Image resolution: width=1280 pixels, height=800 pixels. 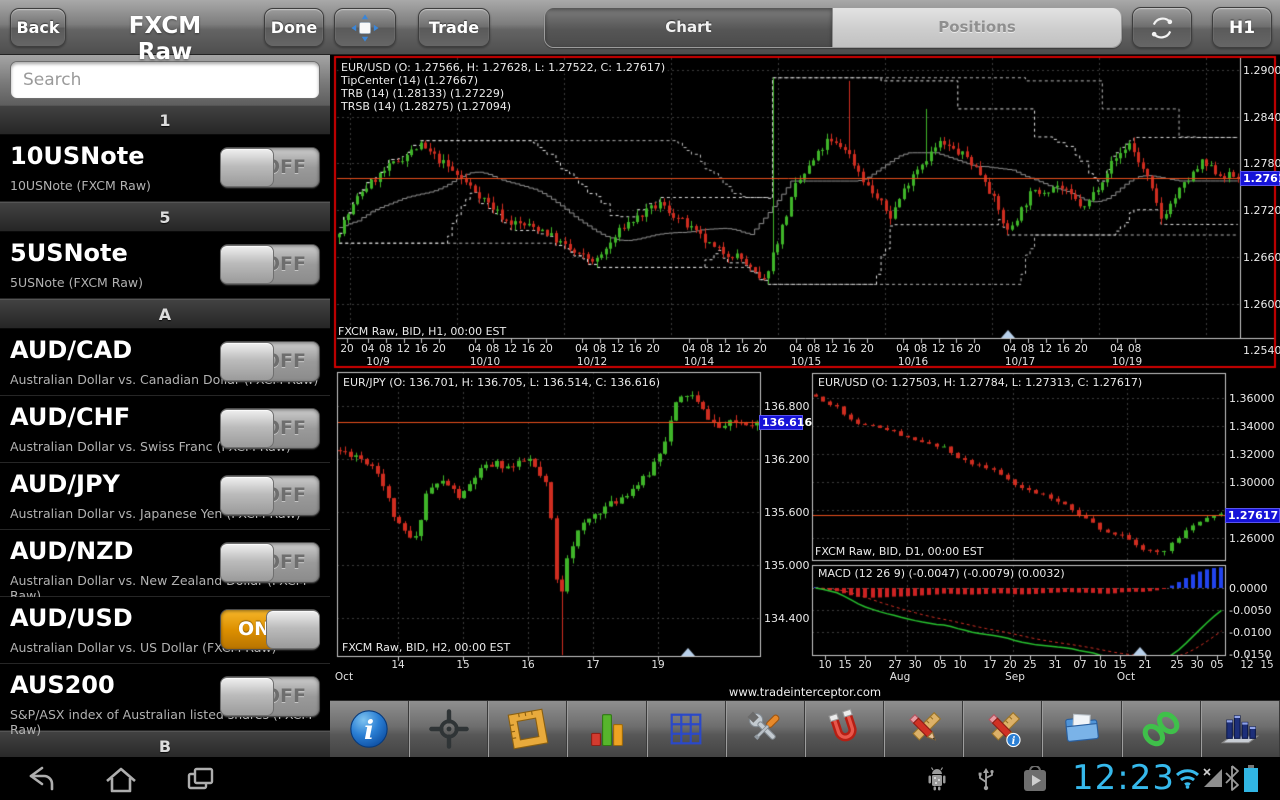 I want to click on back-button: Back, so click(x=38, y=27).